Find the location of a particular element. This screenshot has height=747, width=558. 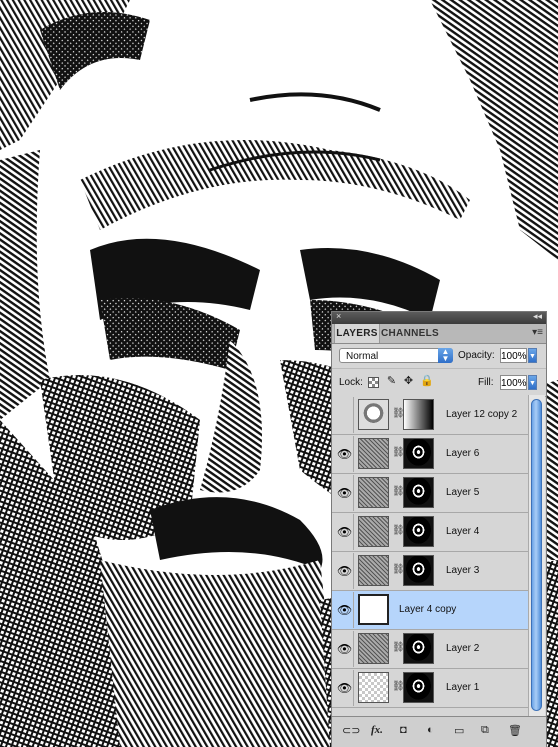

new-layer-icon: ⧉ is located at coordinates (485, 730).